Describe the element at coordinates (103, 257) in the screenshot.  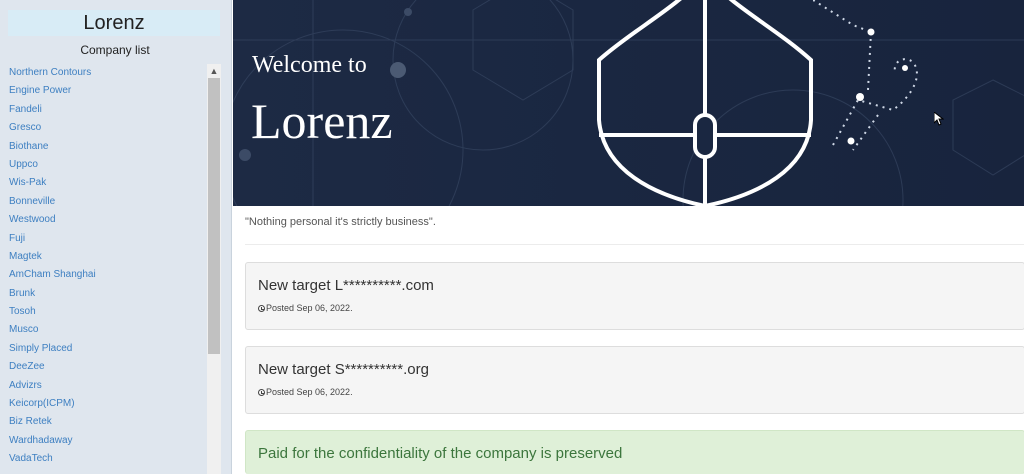
I see `company-link: Magtek` at that location.